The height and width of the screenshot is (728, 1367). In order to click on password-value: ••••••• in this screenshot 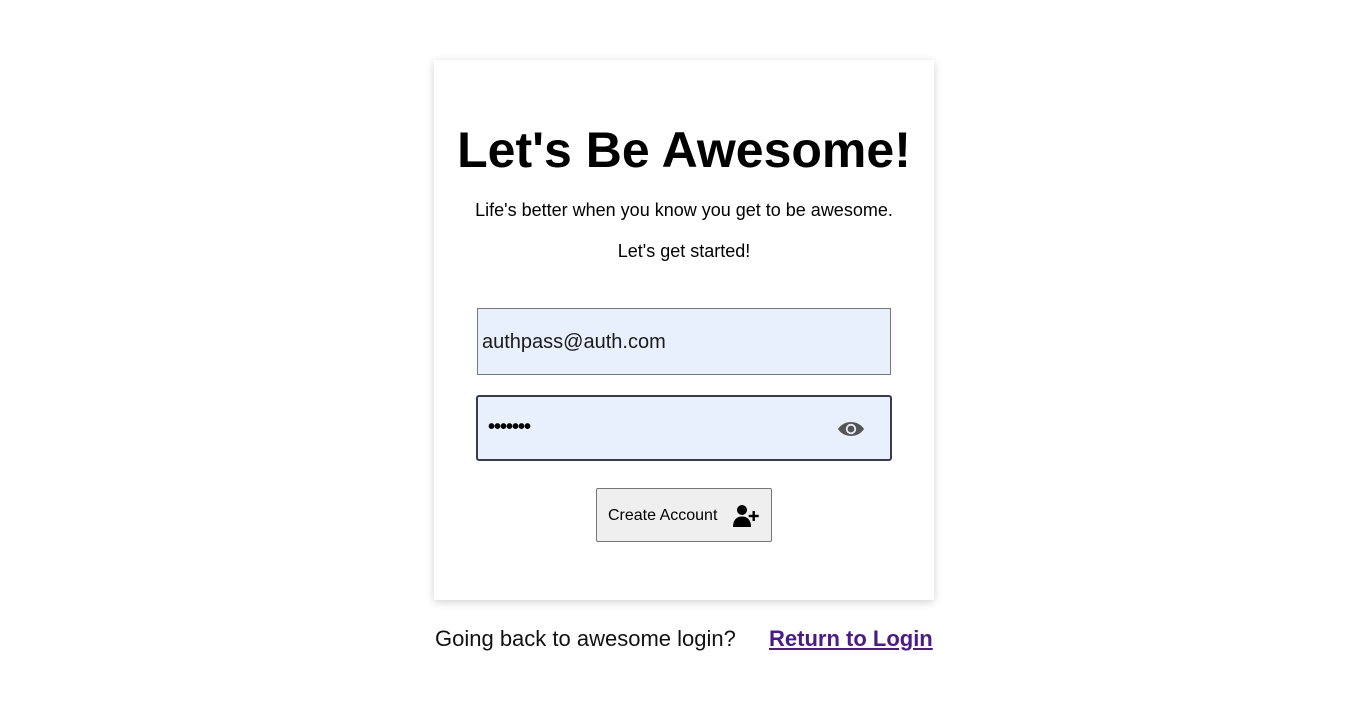, I will do `click(509, 427)`.